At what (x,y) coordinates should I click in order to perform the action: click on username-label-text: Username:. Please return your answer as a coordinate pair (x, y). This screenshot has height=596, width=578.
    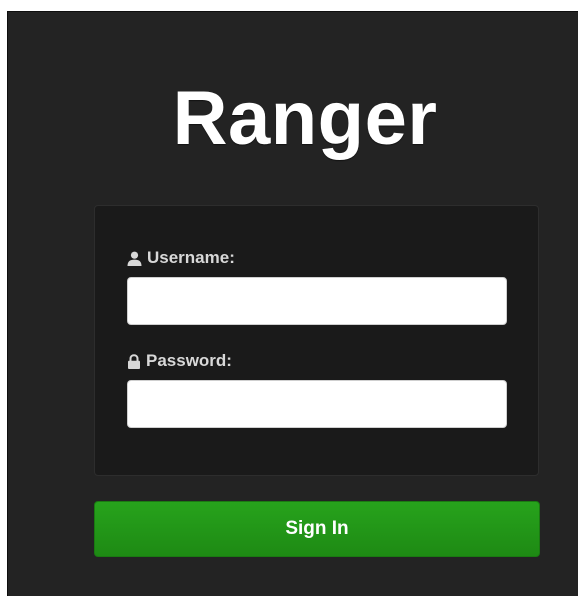
    Looking at the image, I should click on (191, 257).